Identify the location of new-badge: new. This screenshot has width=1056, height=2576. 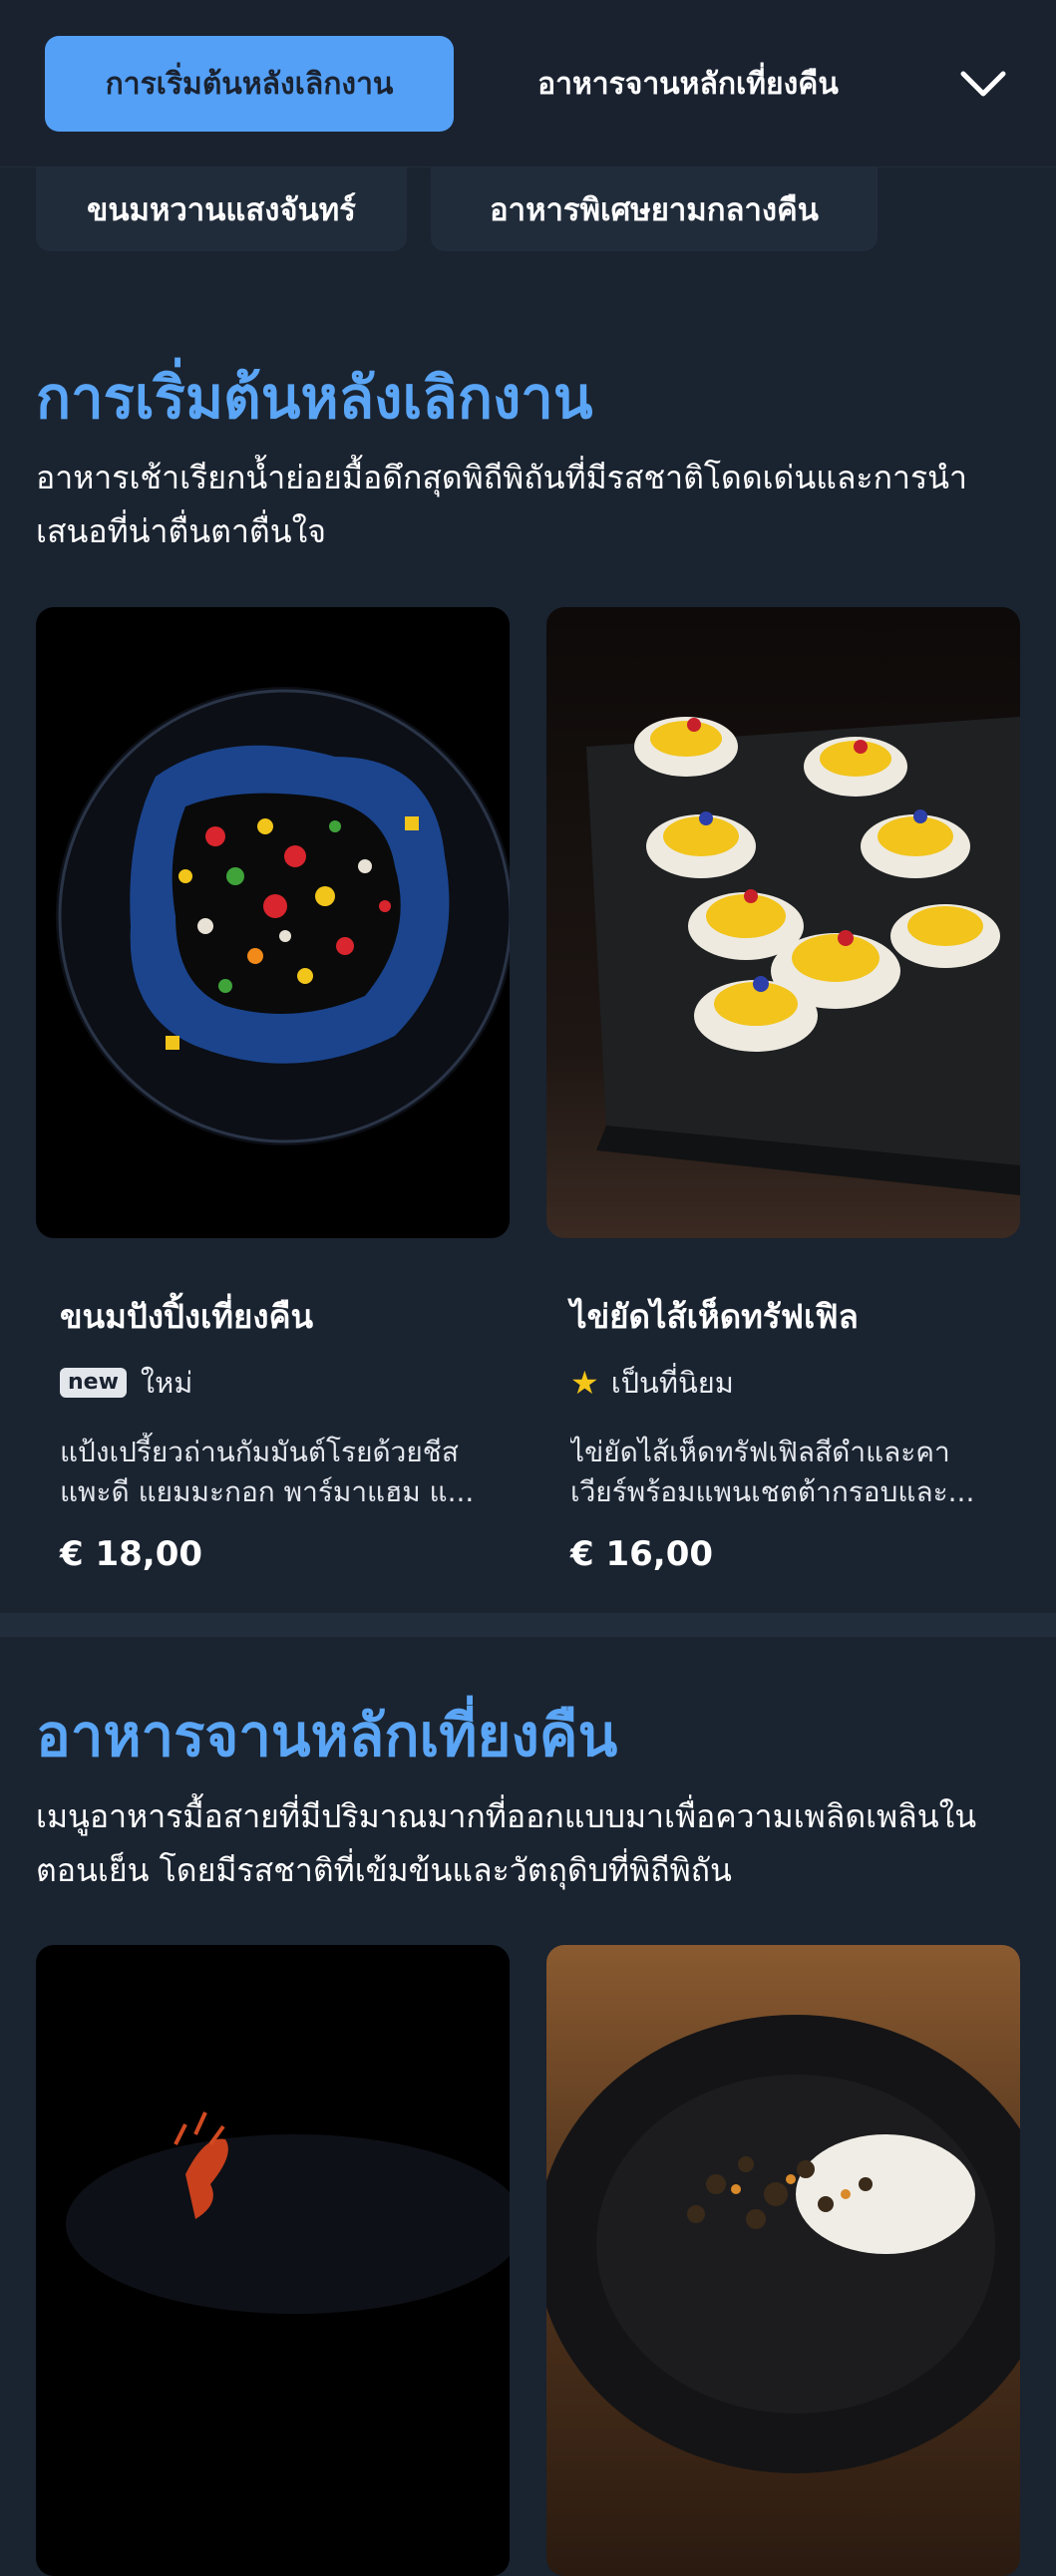
(94, 1383).